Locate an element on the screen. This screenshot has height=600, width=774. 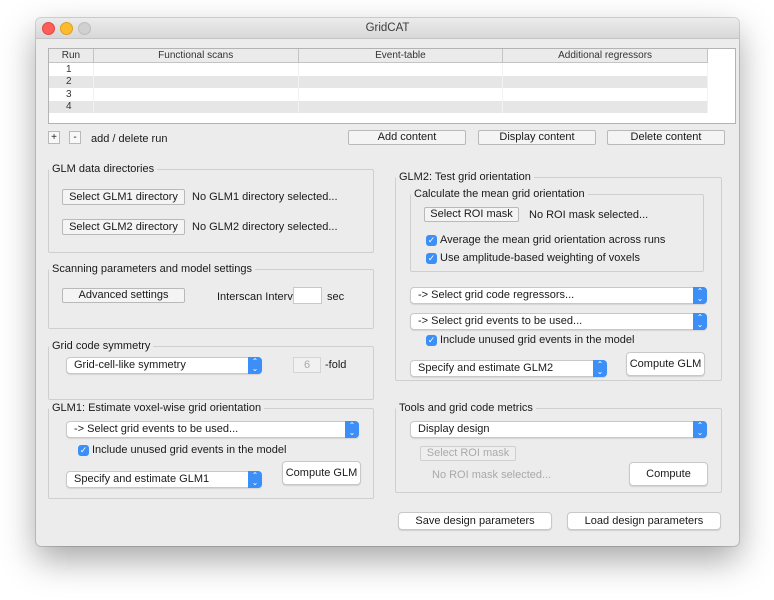
run-number-cell: 3 is located at coordinates (71, 94).